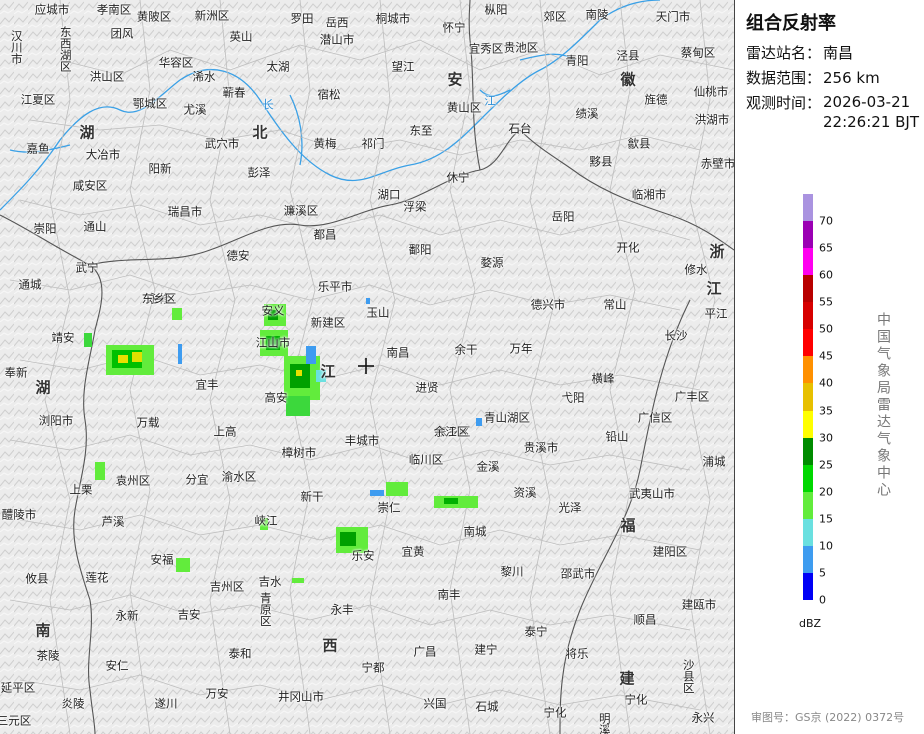  I want to click on place-label: 袁州区, so click(133, 480).